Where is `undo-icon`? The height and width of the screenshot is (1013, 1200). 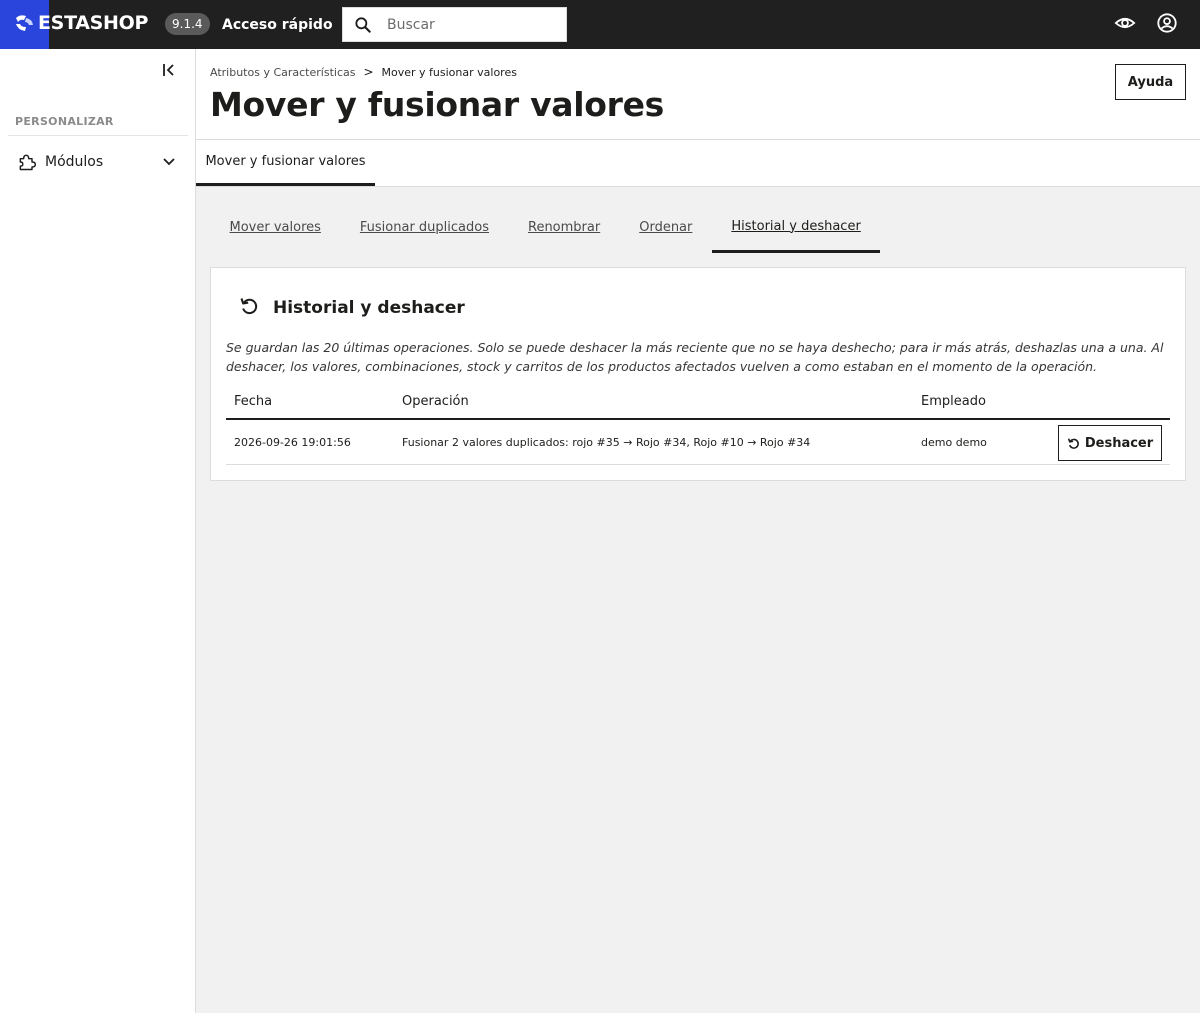
undo-icon is located at coordinates (1073, 443).